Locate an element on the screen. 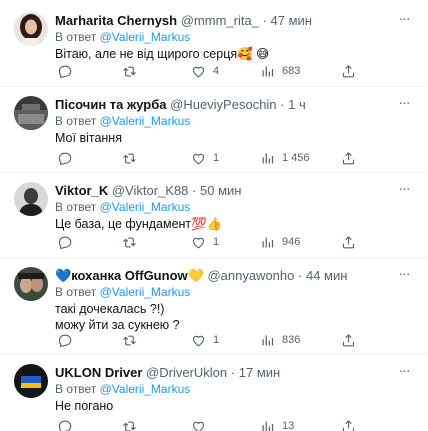 Image resolution: width=428 pixels, height=431 pixels. tweet-header: Marharita Chernysh @mmm_rita_ · 47 мин is located at coordinates (236, 20).